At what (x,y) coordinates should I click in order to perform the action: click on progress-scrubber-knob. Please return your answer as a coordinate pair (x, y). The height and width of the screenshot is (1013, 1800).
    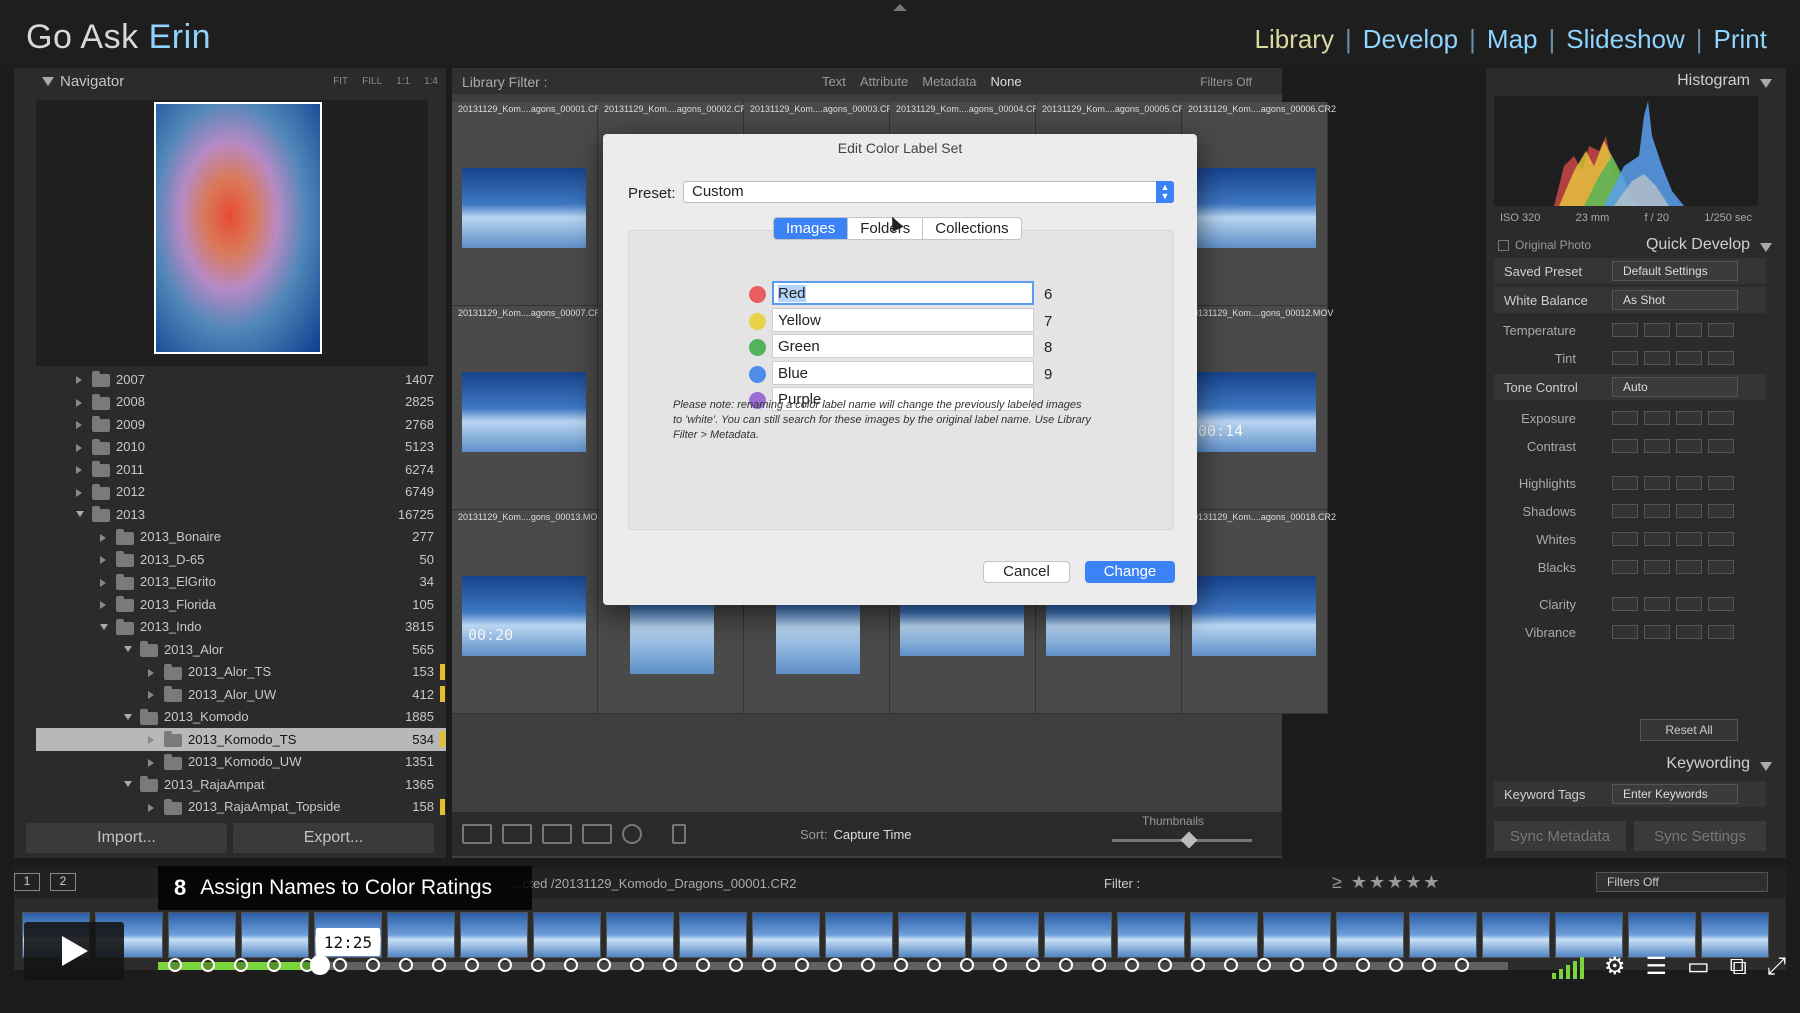
    Looking at the image, I should click on (320, 965).